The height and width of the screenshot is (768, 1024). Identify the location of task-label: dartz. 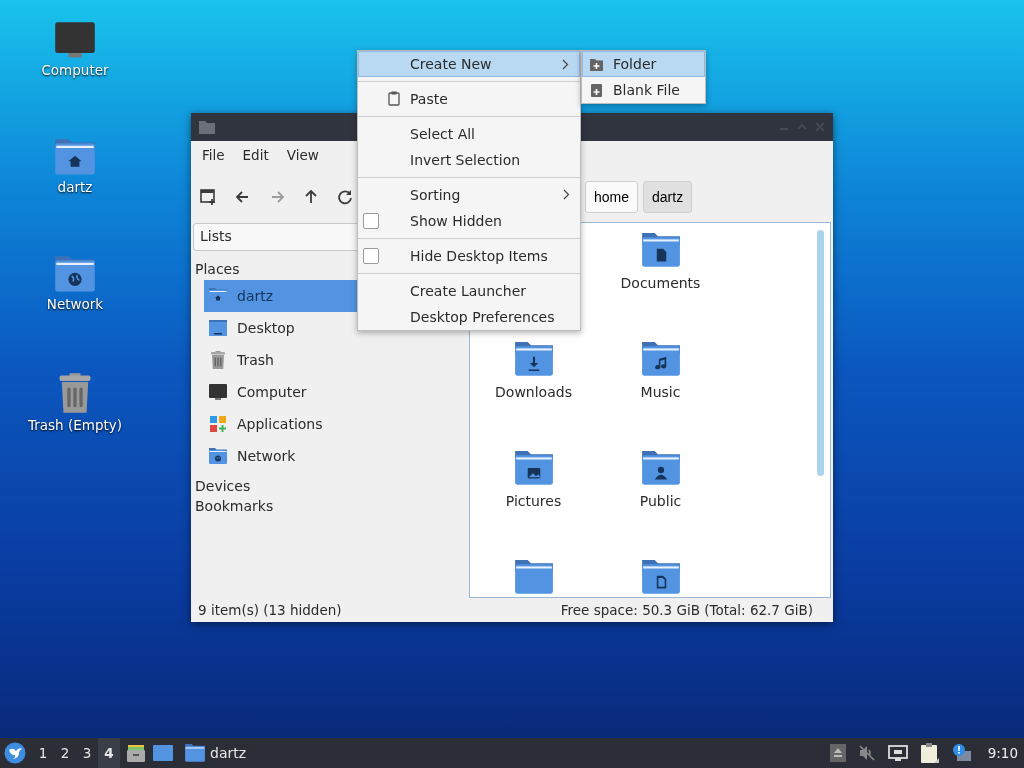
(228, 753).